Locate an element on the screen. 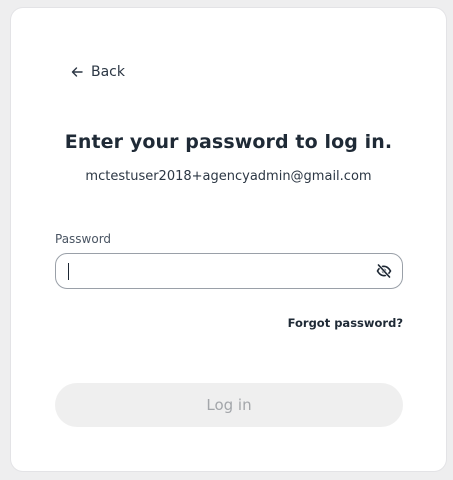 The image size is (453, 480). eye-off-icon is located at coordinates (384, 271).